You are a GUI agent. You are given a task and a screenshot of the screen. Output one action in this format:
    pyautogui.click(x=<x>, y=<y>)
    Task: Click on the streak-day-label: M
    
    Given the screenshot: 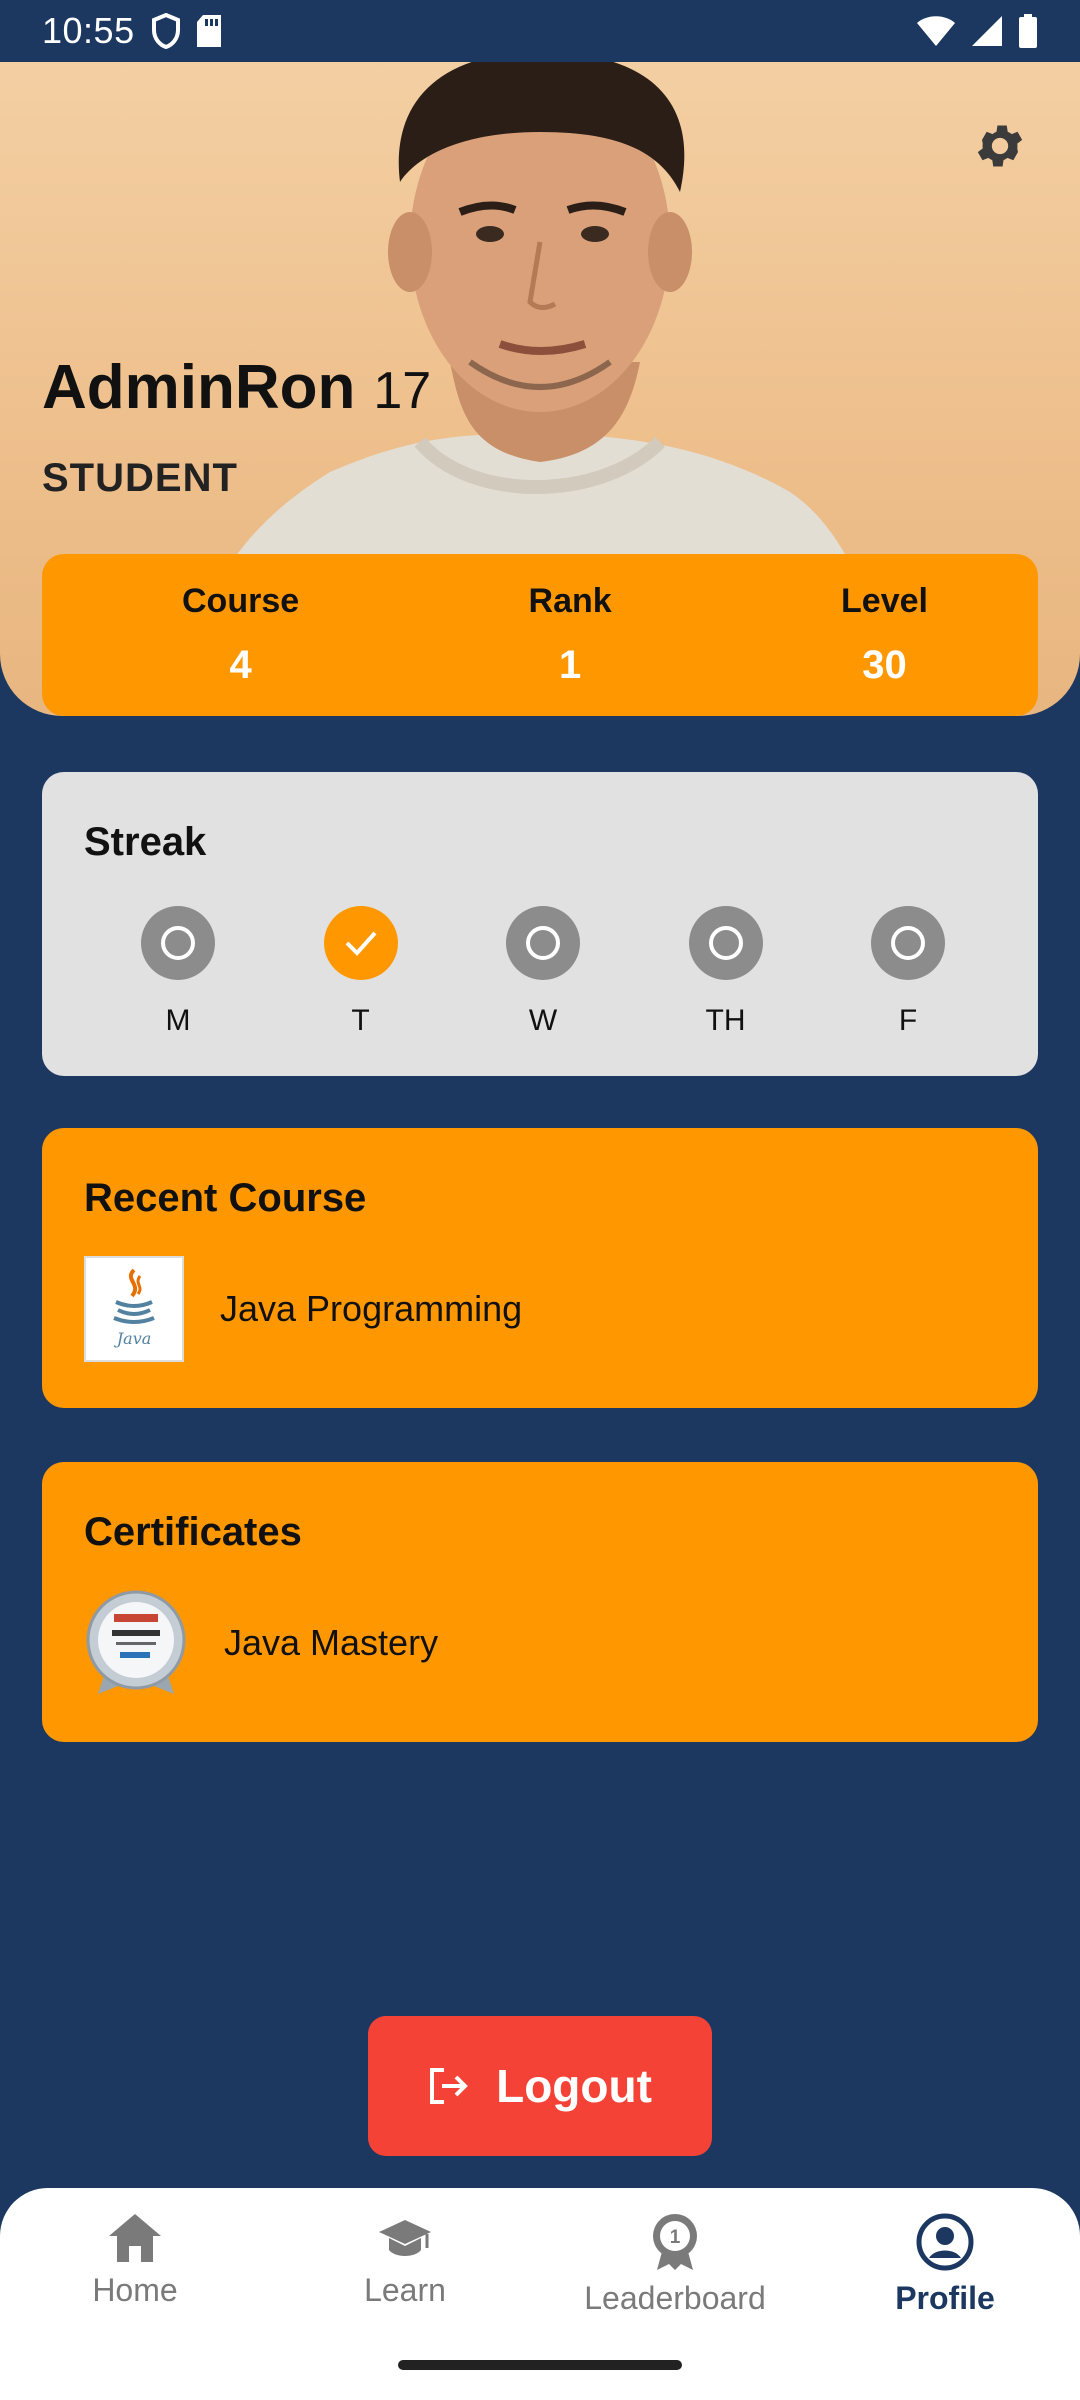 What is the action you would take?
    pyautogui.click(x=178, y=1020)
    